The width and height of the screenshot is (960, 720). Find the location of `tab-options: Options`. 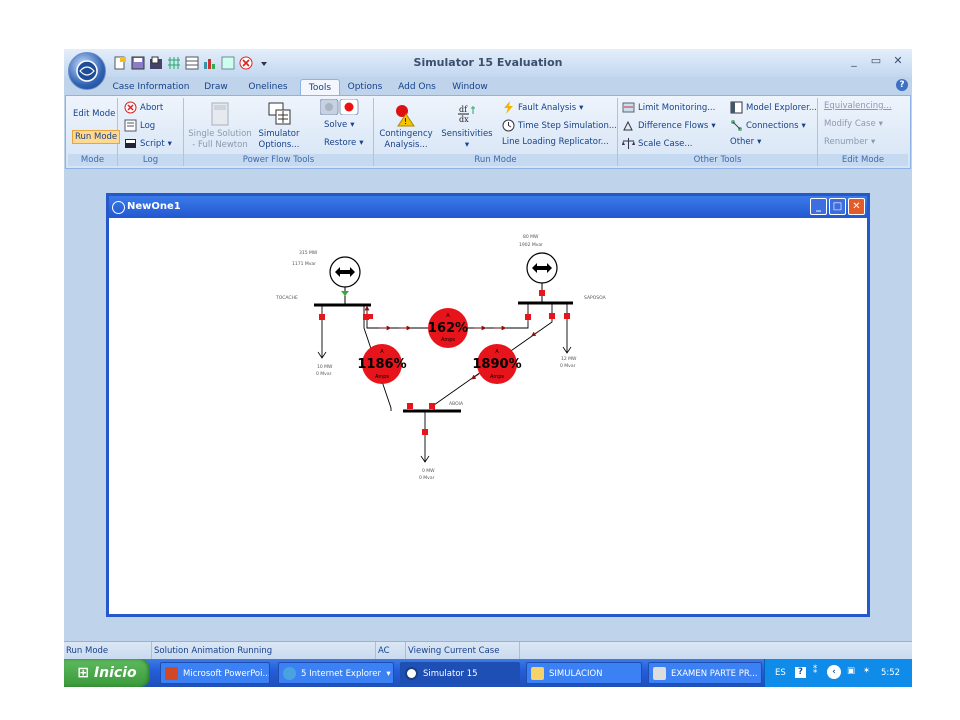

tab-options: Options is located at coordinates (365, 87).